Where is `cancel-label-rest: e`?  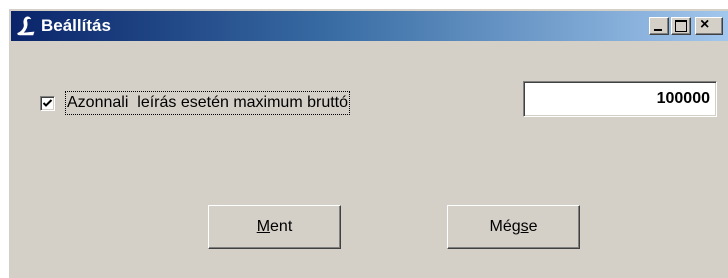
cancel-label-rest: e is located at coordinates (533, 226).